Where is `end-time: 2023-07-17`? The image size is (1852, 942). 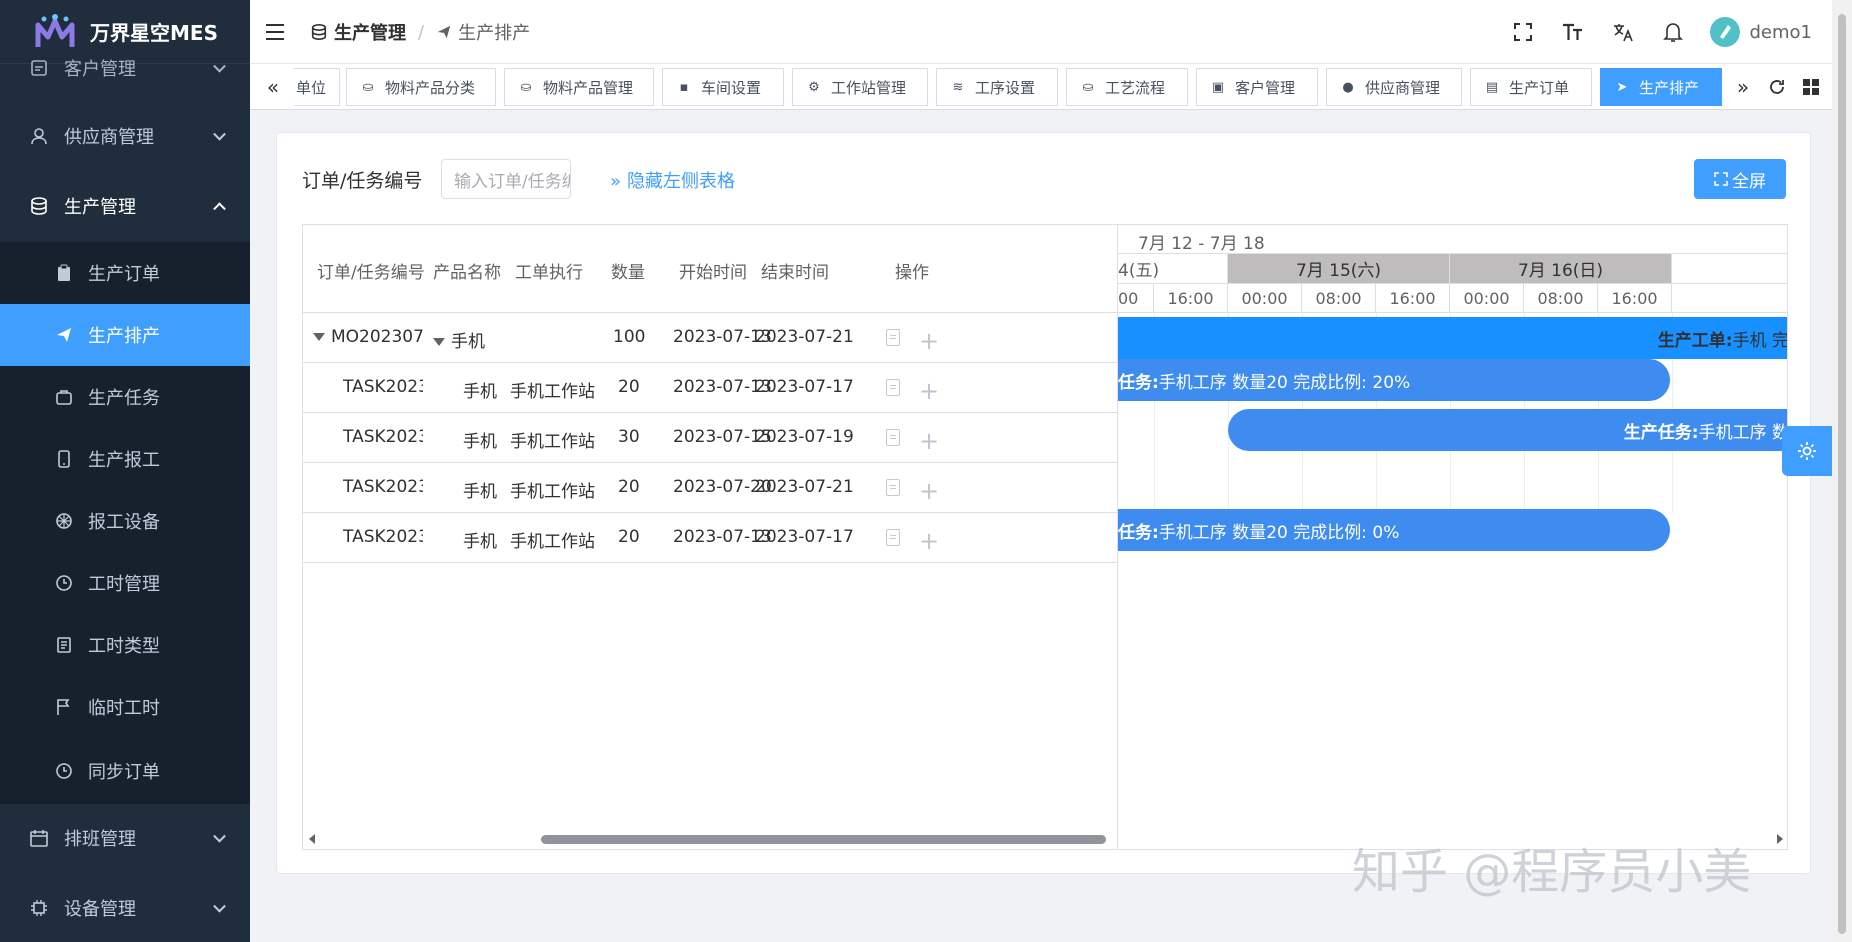
end-time: 2023-07-17 is located at coordinates (804, 537).